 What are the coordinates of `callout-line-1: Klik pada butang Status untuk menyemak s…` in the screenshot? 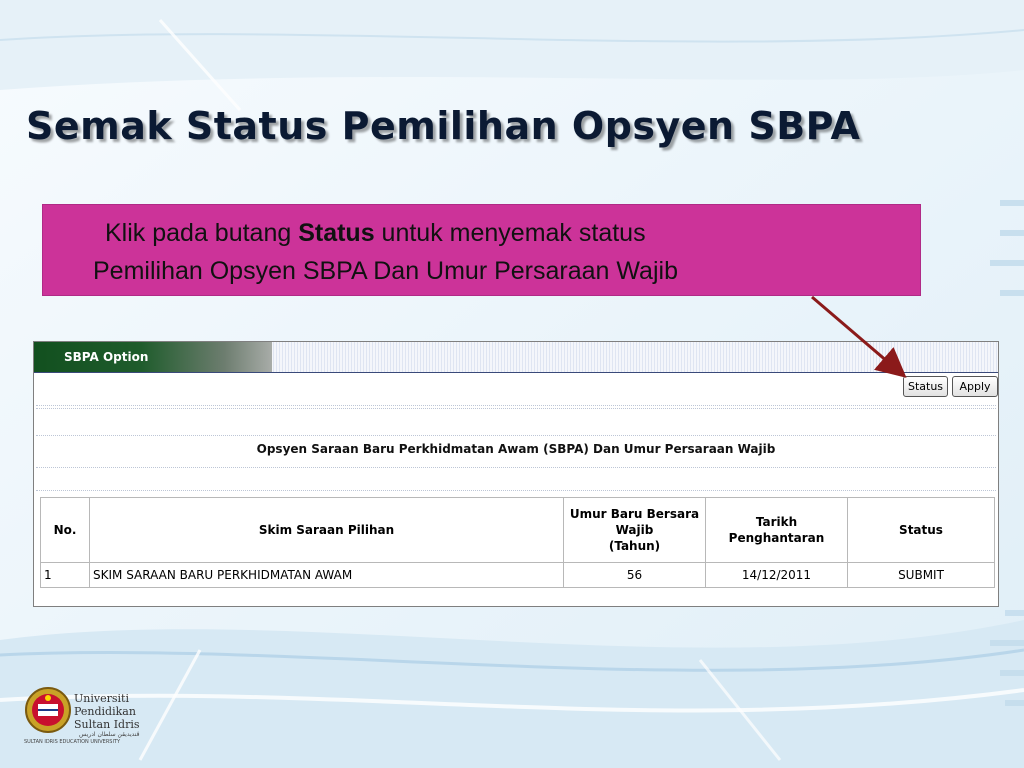 It's located at (375, 233).